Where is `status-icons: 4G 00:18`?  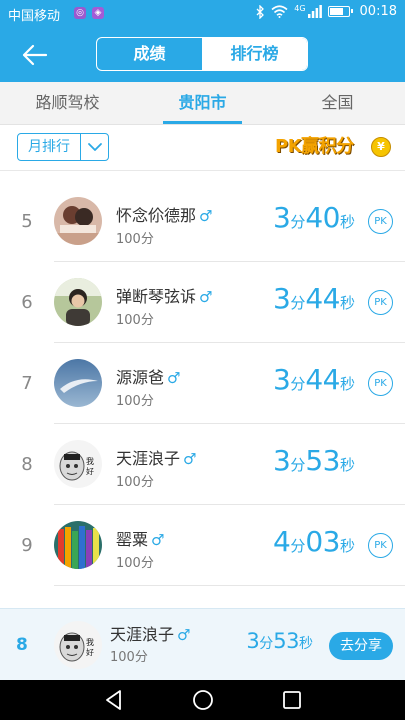 status-icons: 4G 00:18 is located at coordinates (326, 11).